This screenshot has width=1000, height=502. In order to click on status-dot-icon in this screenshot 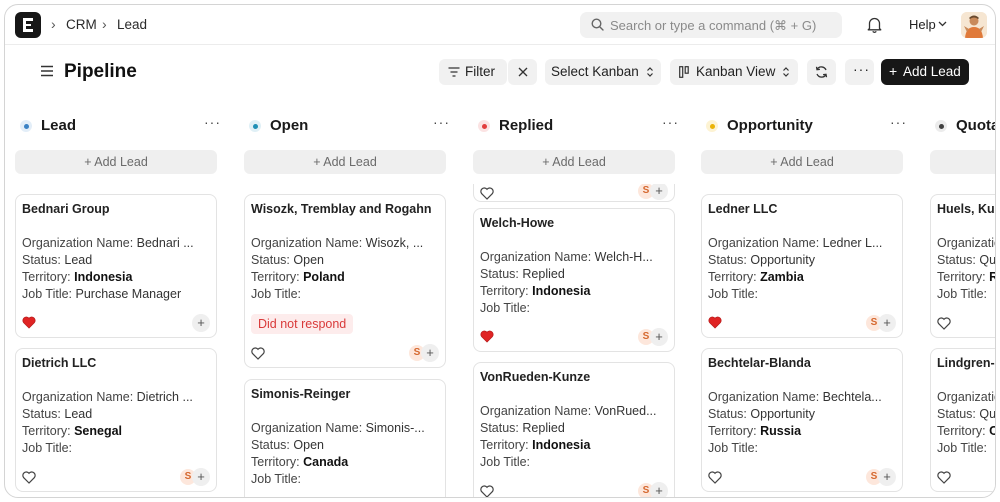, I will do `click(484, 126)`.